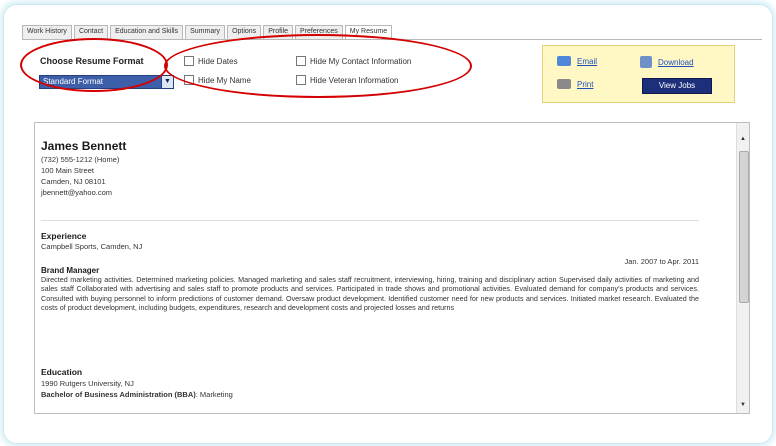  I want to click on option-hide-contact: Hide My Contact Information, so click(353, 61).